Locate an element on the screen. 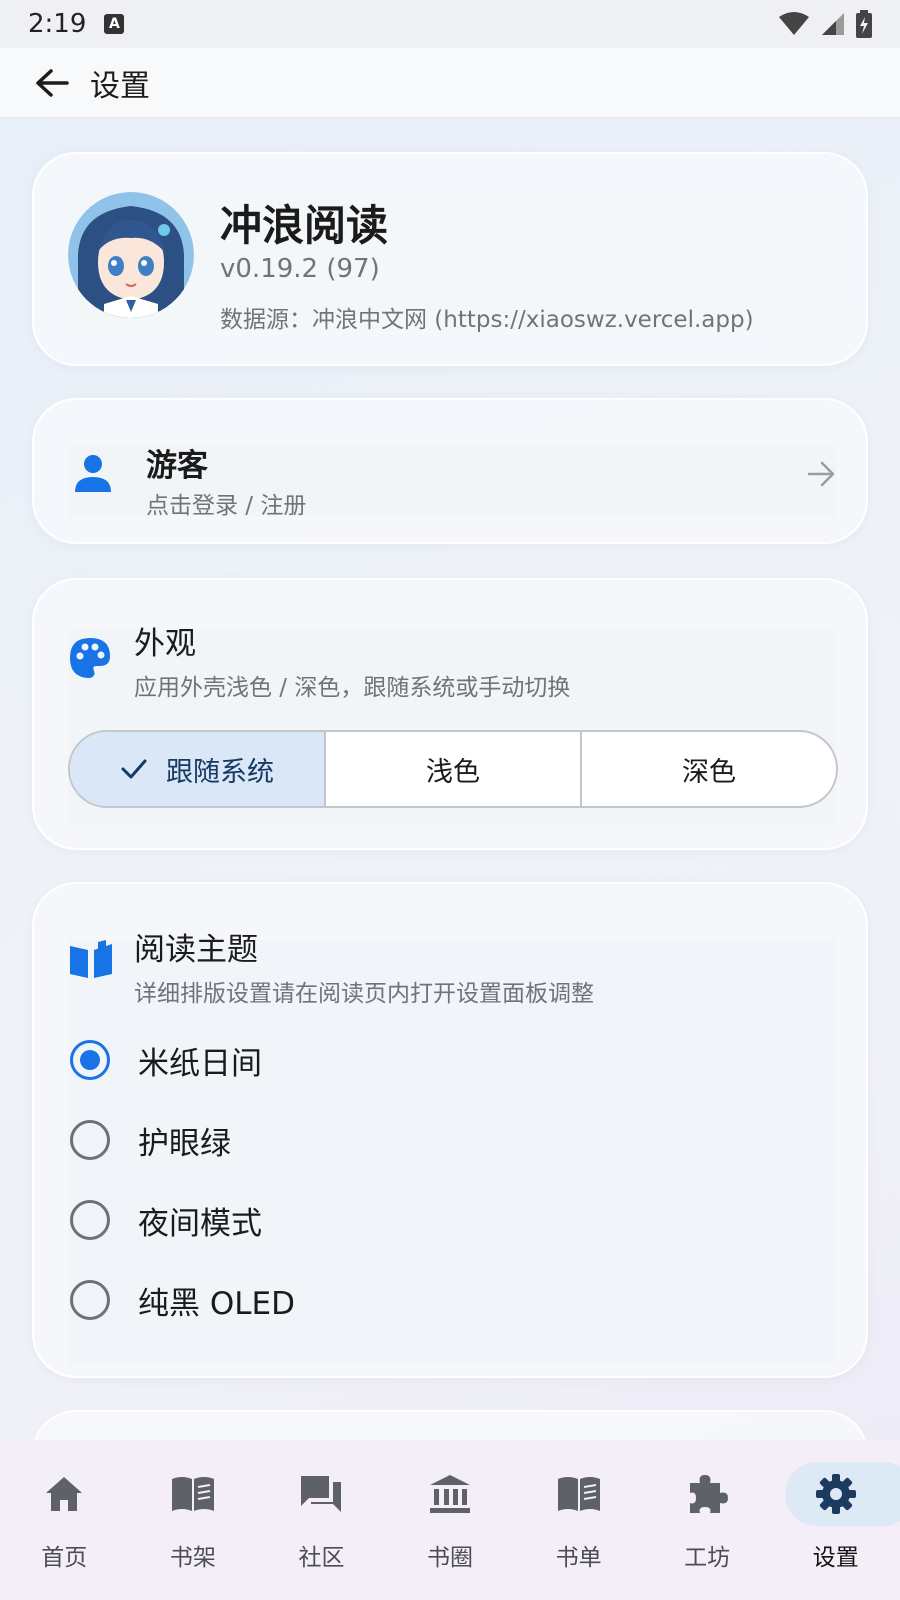 The width and height of the screenshot is (900, 1600). keyboard-indicator-icon: A is located at coordinates (114, 24).